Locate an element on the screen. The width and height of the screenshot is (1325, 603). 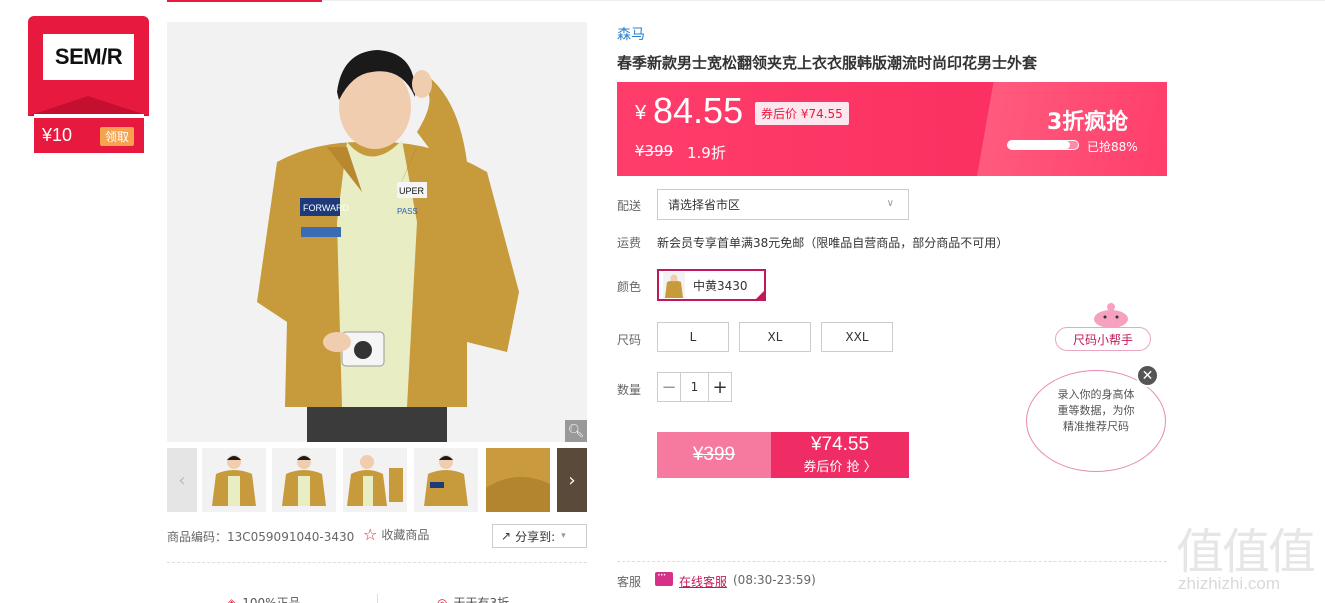
buy-coupon-cta: 券后价 抢 〉 is located at coordinates (840, 467).